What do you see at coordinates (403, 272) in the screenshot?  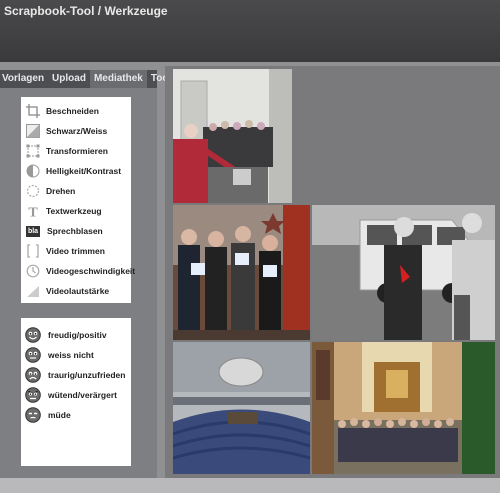 I see `photo-van` at bounding box center [403, 272].